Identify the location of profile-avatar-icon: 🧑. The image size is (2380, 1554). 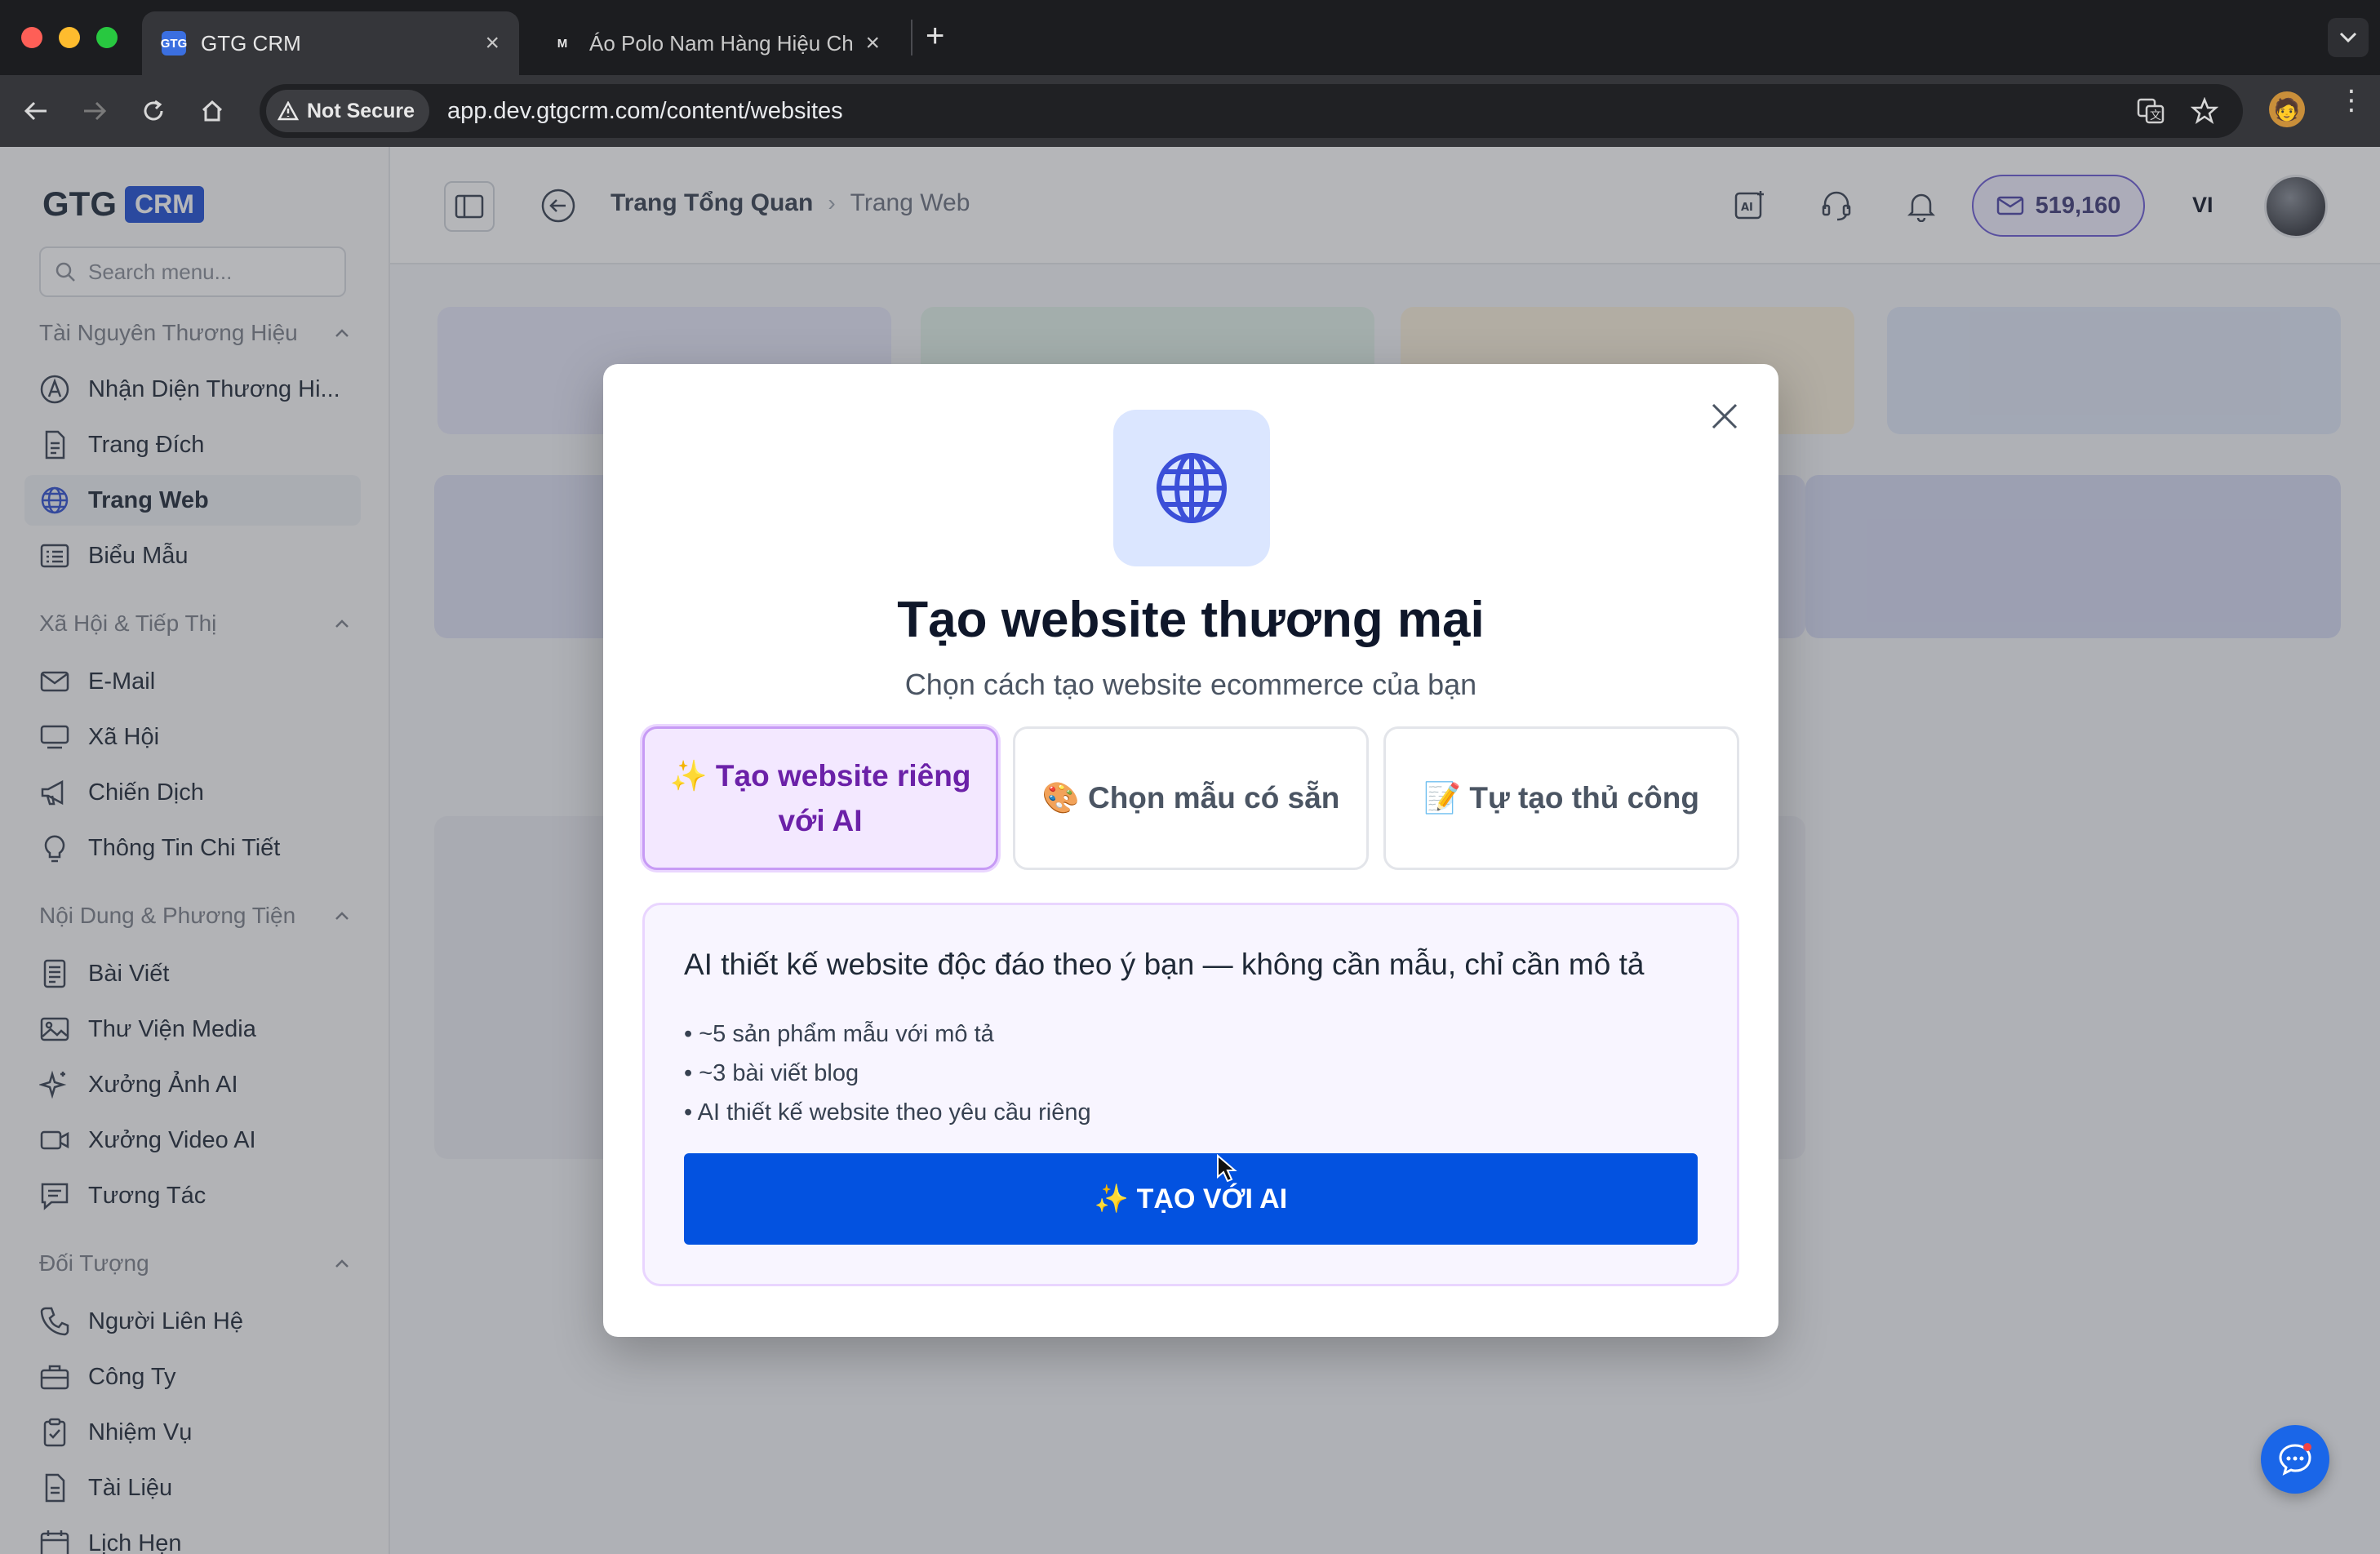
(2287, 109).